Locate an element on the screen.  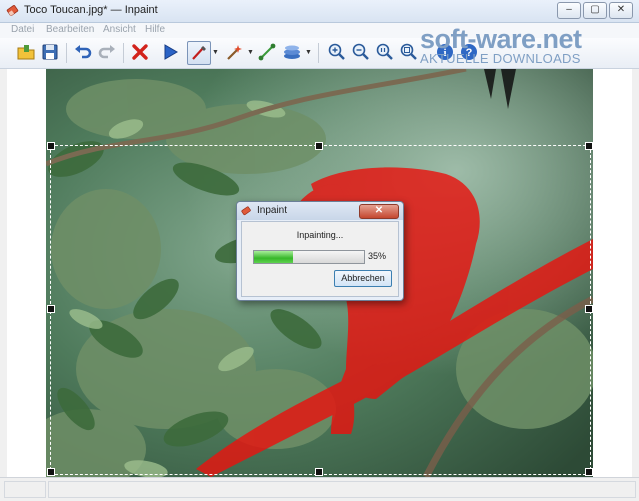
dialog-title-bar: Inpaint ✕ is located at coordinates (320, 211).